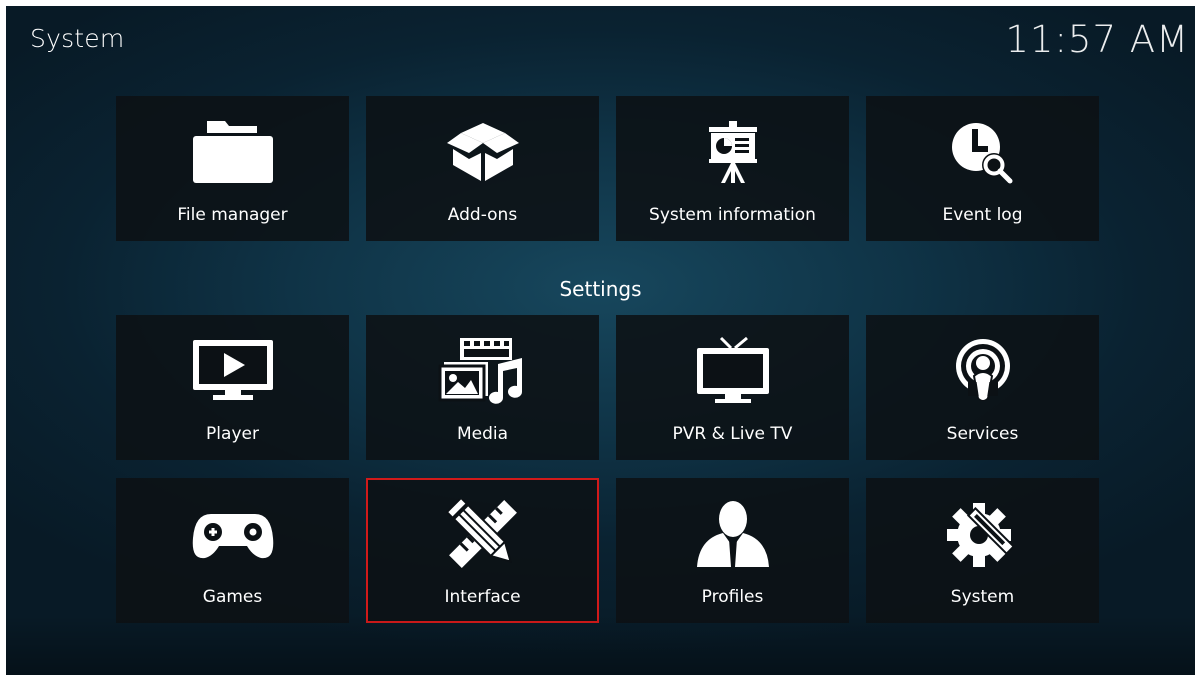 Image resolution: width=1201 pixels, height=681 pixels. What do you see at coordinates (77, 38) in the screenshot?
I see `page-title: System` at bounding box center [77, 38].